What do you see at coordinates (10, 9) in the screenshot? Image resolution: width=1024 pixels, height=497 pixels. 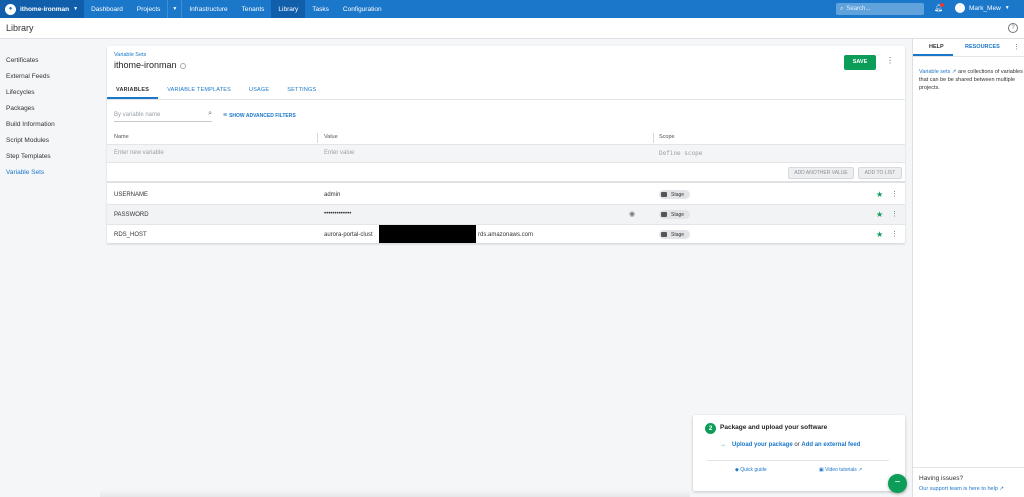 I see `space-logo-icon: ●` at bounding box center [10, 9].